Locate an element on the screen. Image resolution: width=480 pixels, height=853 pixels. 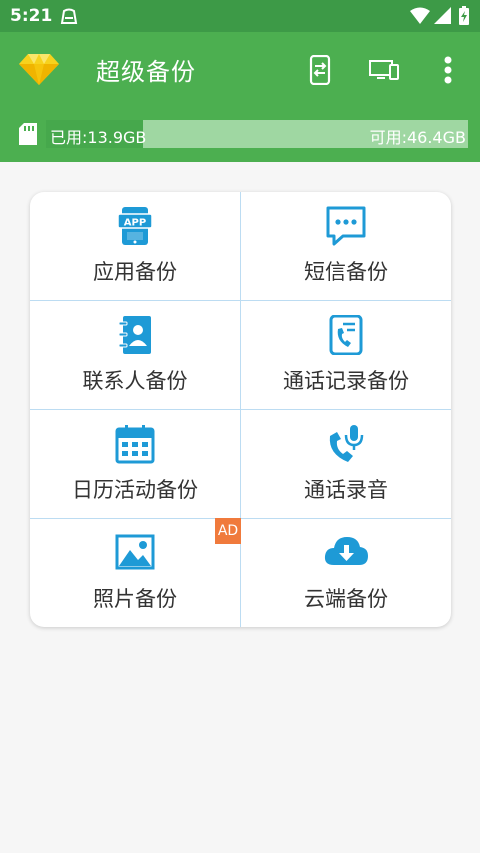
sms-backup-button: 短信备份 is located at coordinates (346, 246).